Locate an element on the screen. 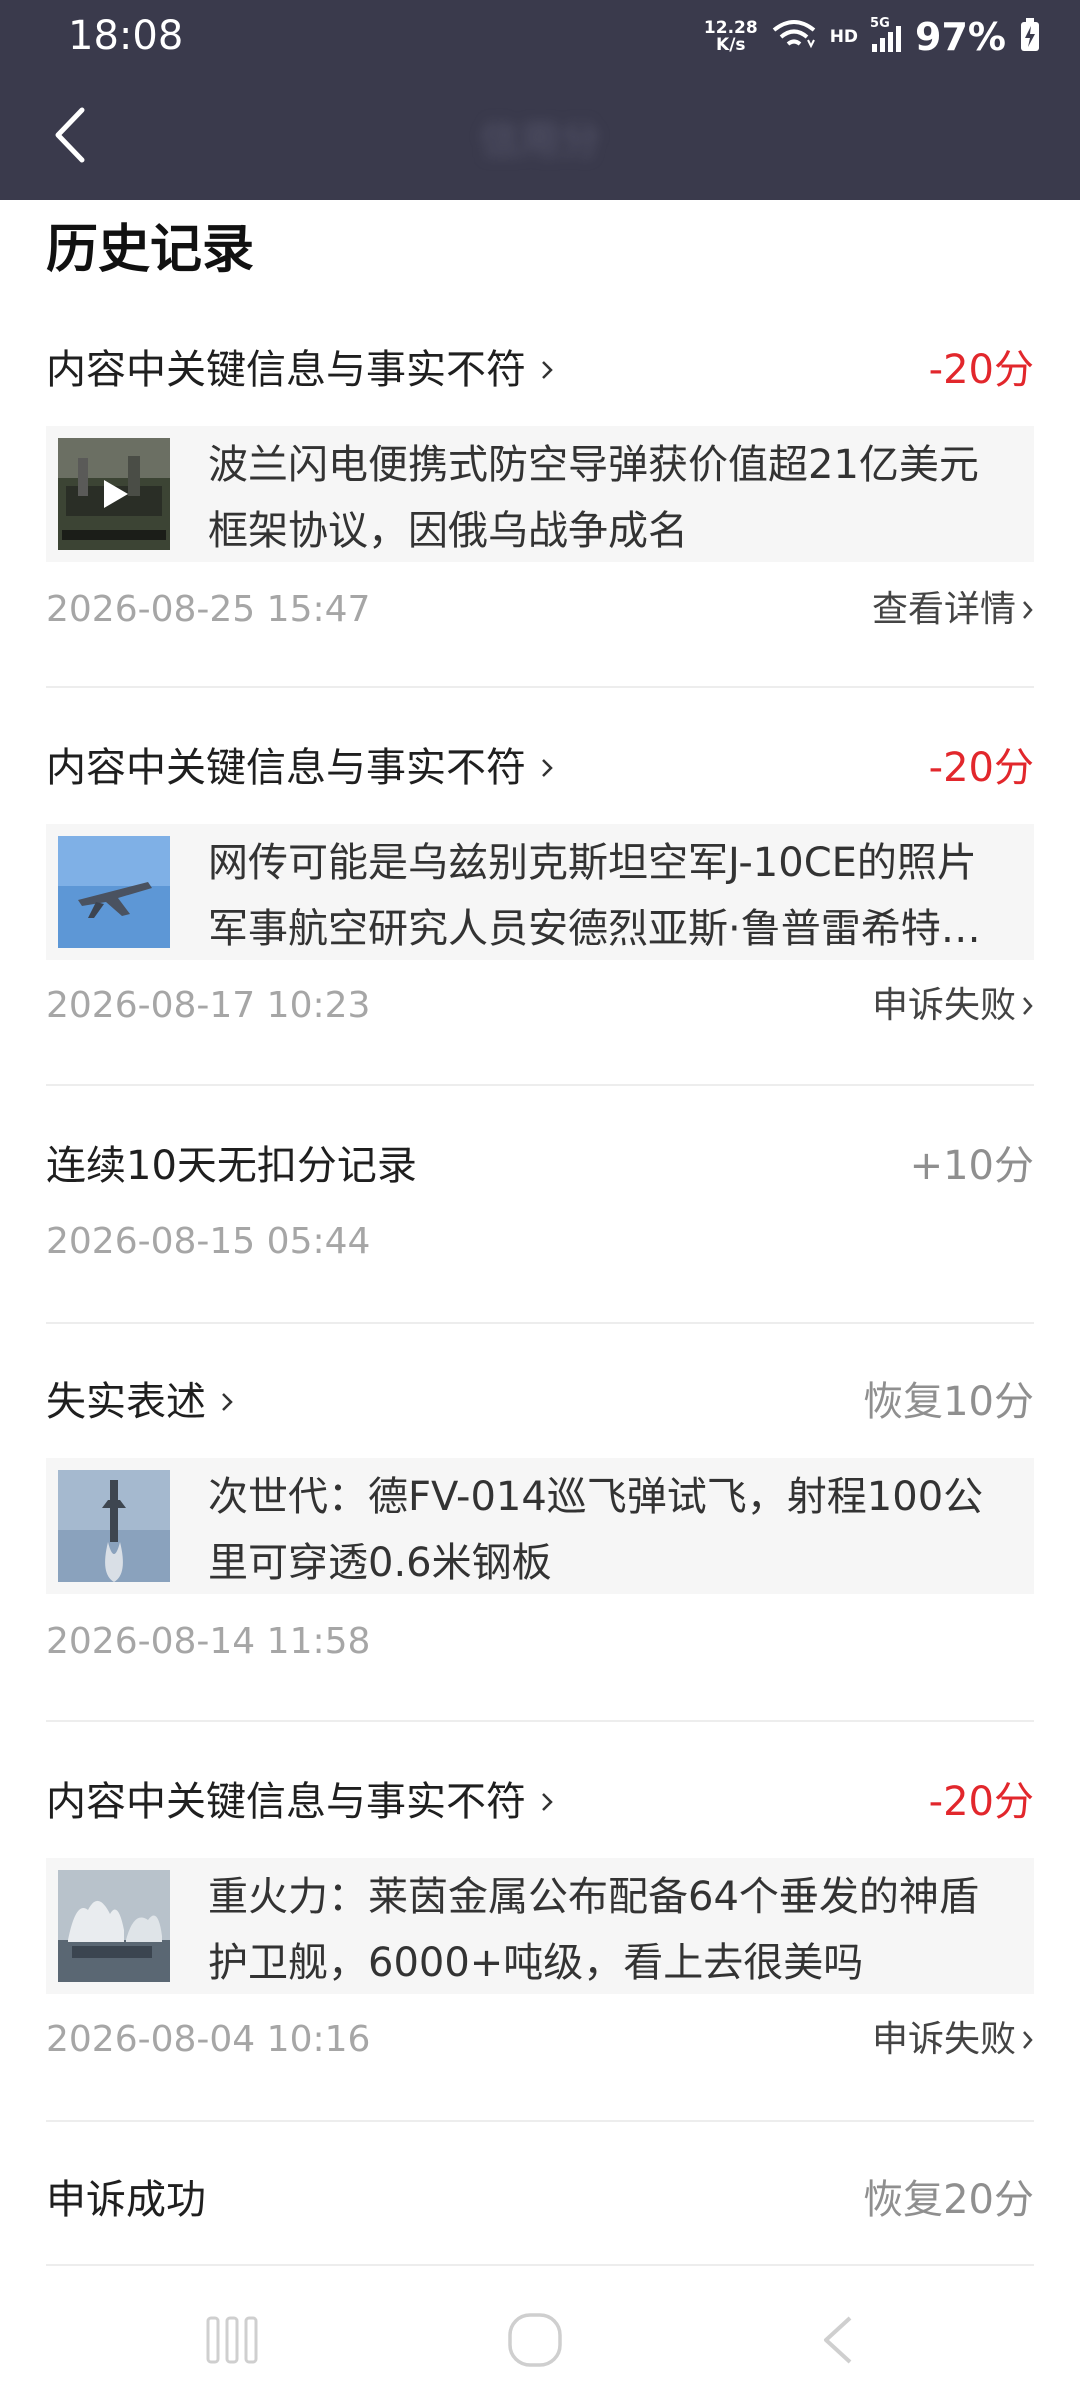 This screenshot has width=1080, height=2400. top-app-bar: 18:08 12.28 K/s HD 5G 97% 信用分 is located at coordinates (540, 100).